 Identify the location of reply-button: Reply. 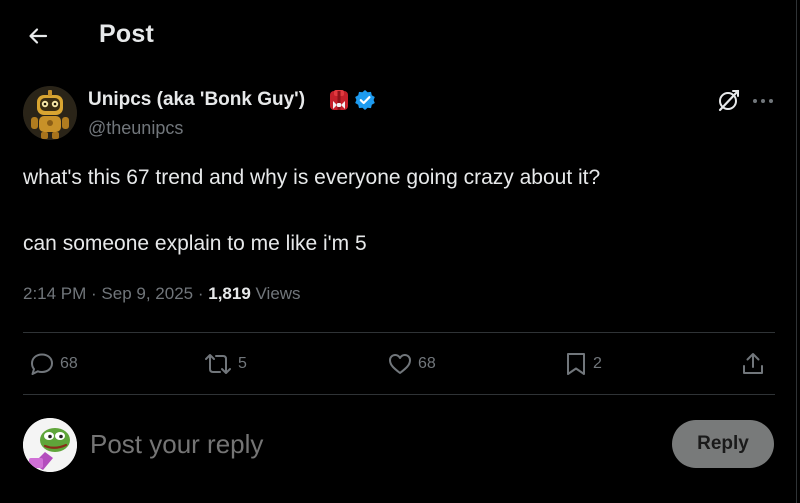
(723, 444).